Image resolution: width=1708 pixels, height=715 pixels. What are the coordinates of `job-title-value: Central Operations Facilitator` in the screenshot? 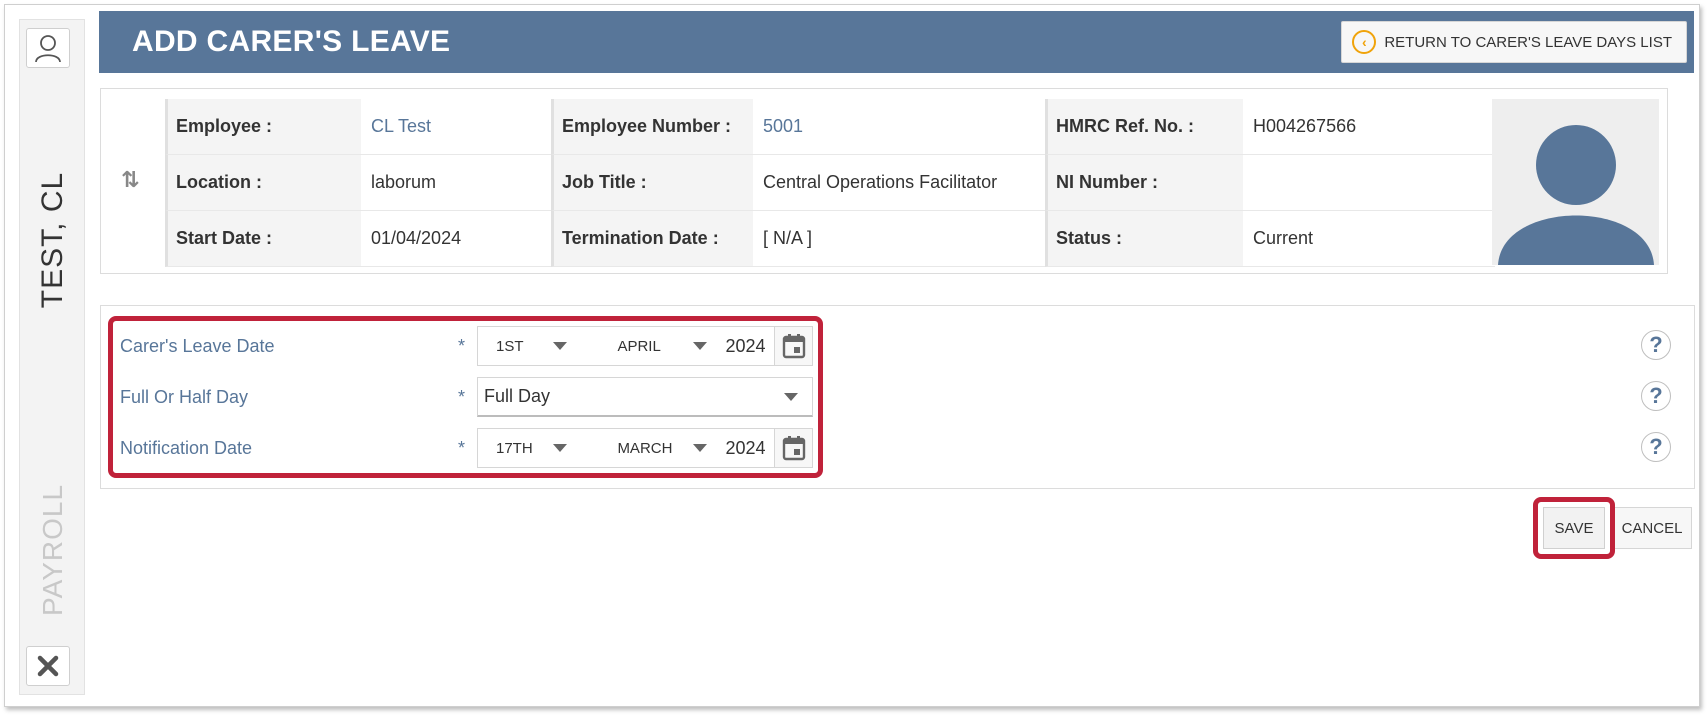 It's located at (899, 183).